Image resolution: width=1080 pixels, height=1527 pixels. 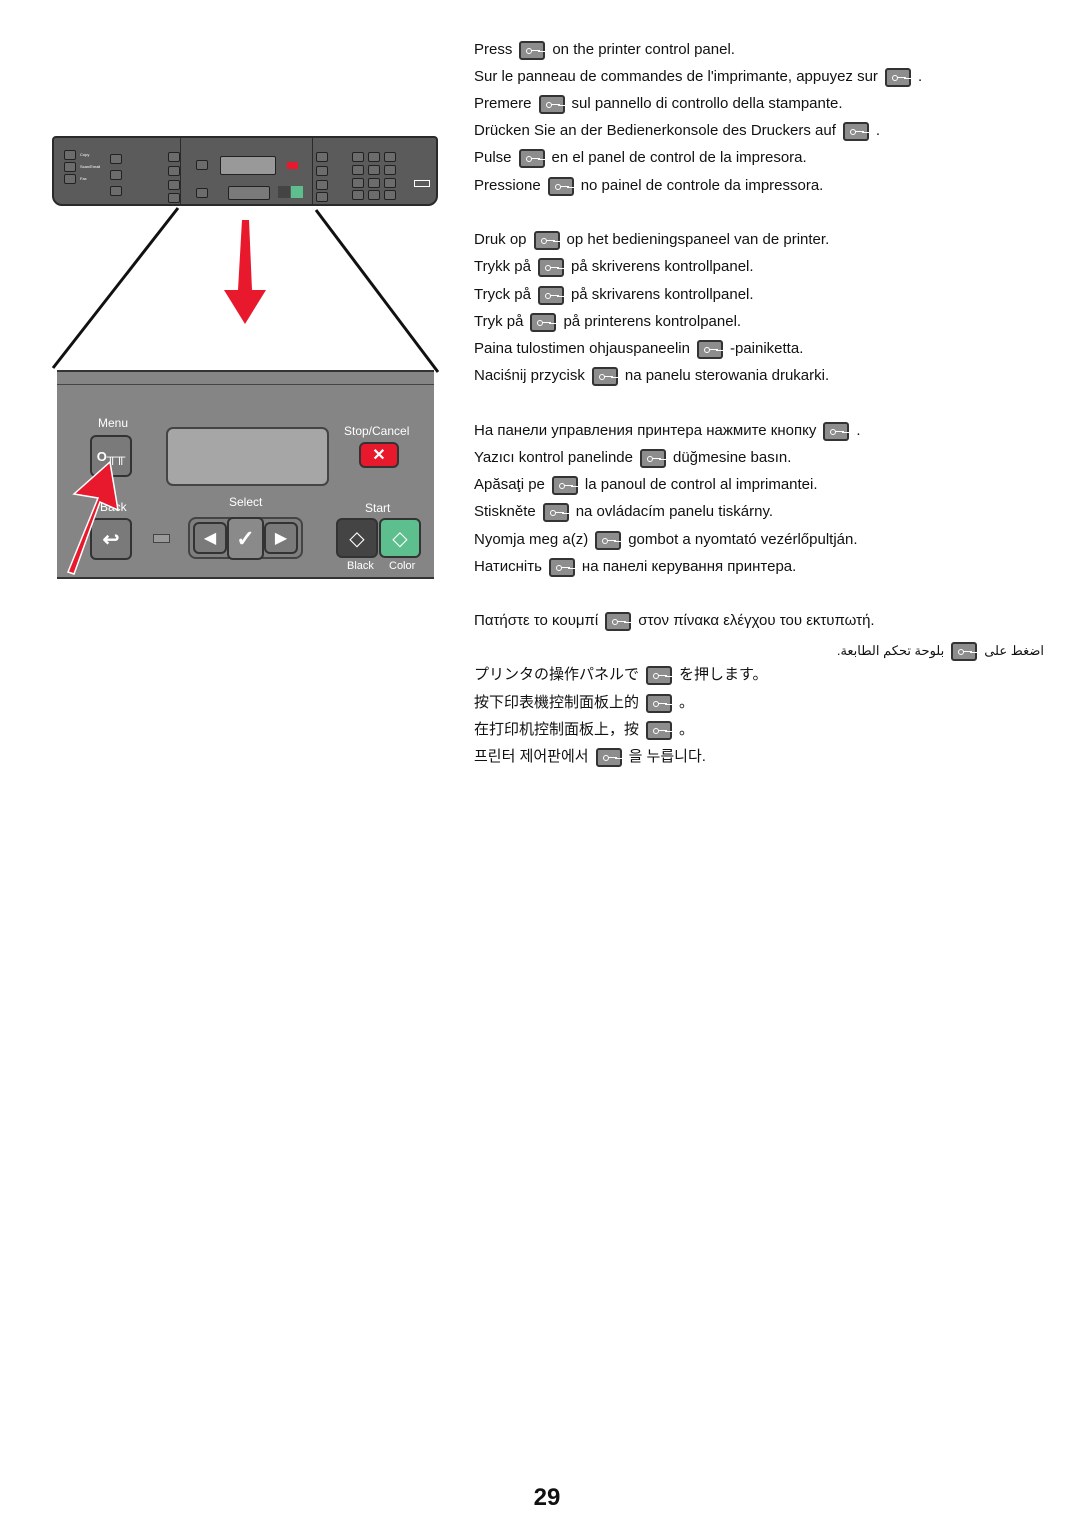 What do you see at coordinates (743, 539) in the screenshot?
I see `instruction-text-after: gombot a nyomtató vezérlőpultján.` at bounding box center [743, 539].